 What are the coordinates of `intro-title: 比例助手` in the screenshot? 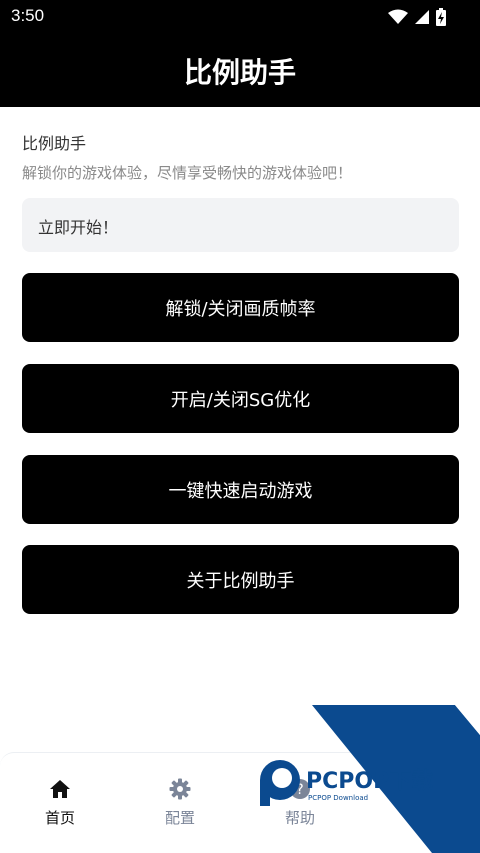 It's located at (54, 143).